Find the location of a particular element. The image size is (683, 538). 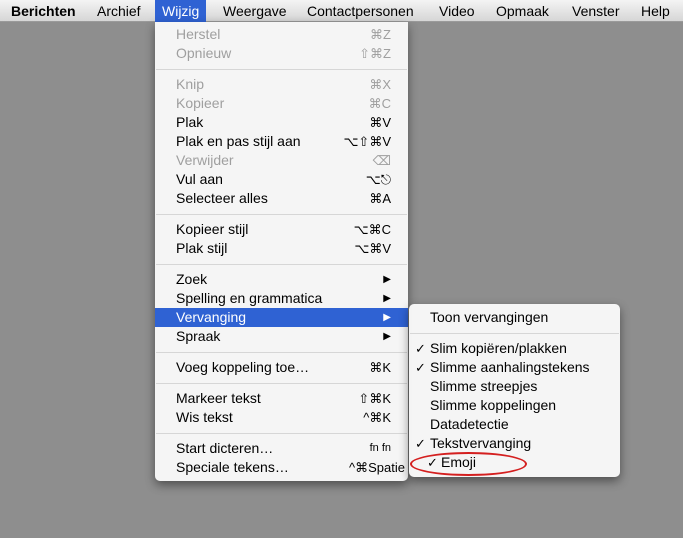

shortcut-label: ⌘A is located at coordinates (380, 198).